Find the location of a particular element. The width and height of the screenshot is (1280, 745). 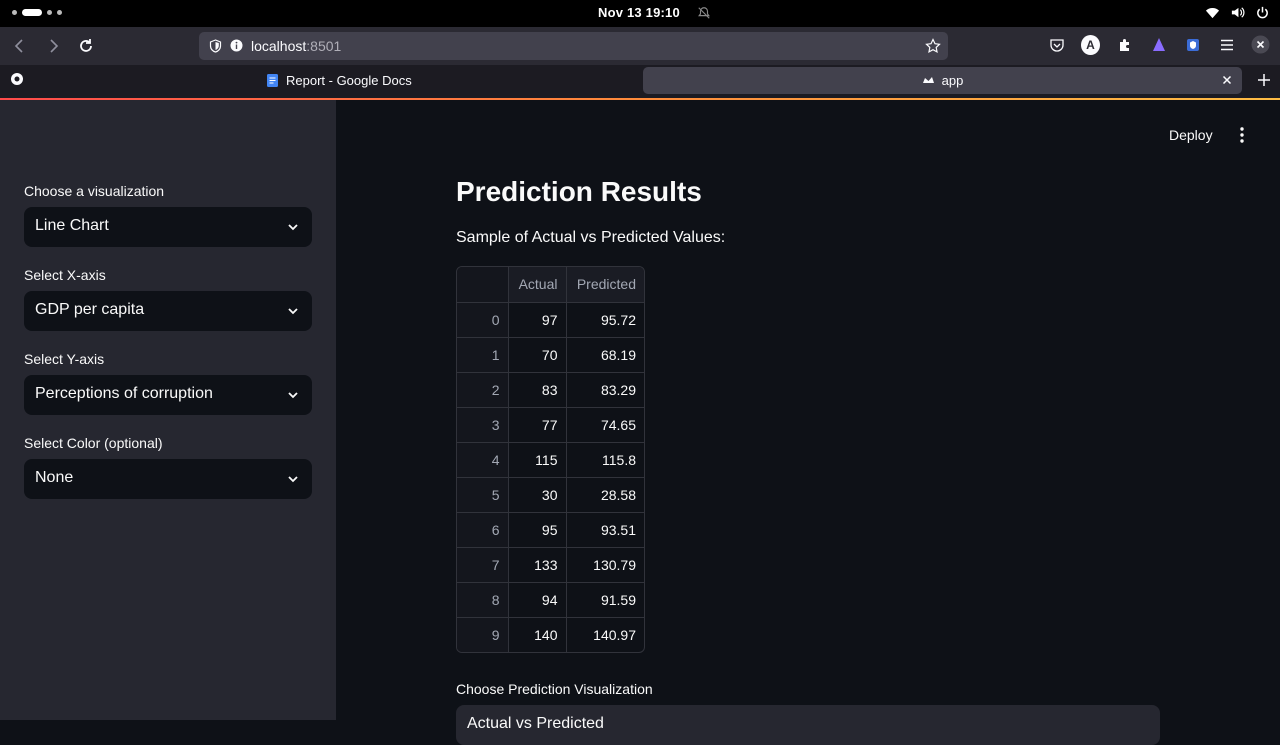

avatar-initial: A is located at coordinates (1090, 44).